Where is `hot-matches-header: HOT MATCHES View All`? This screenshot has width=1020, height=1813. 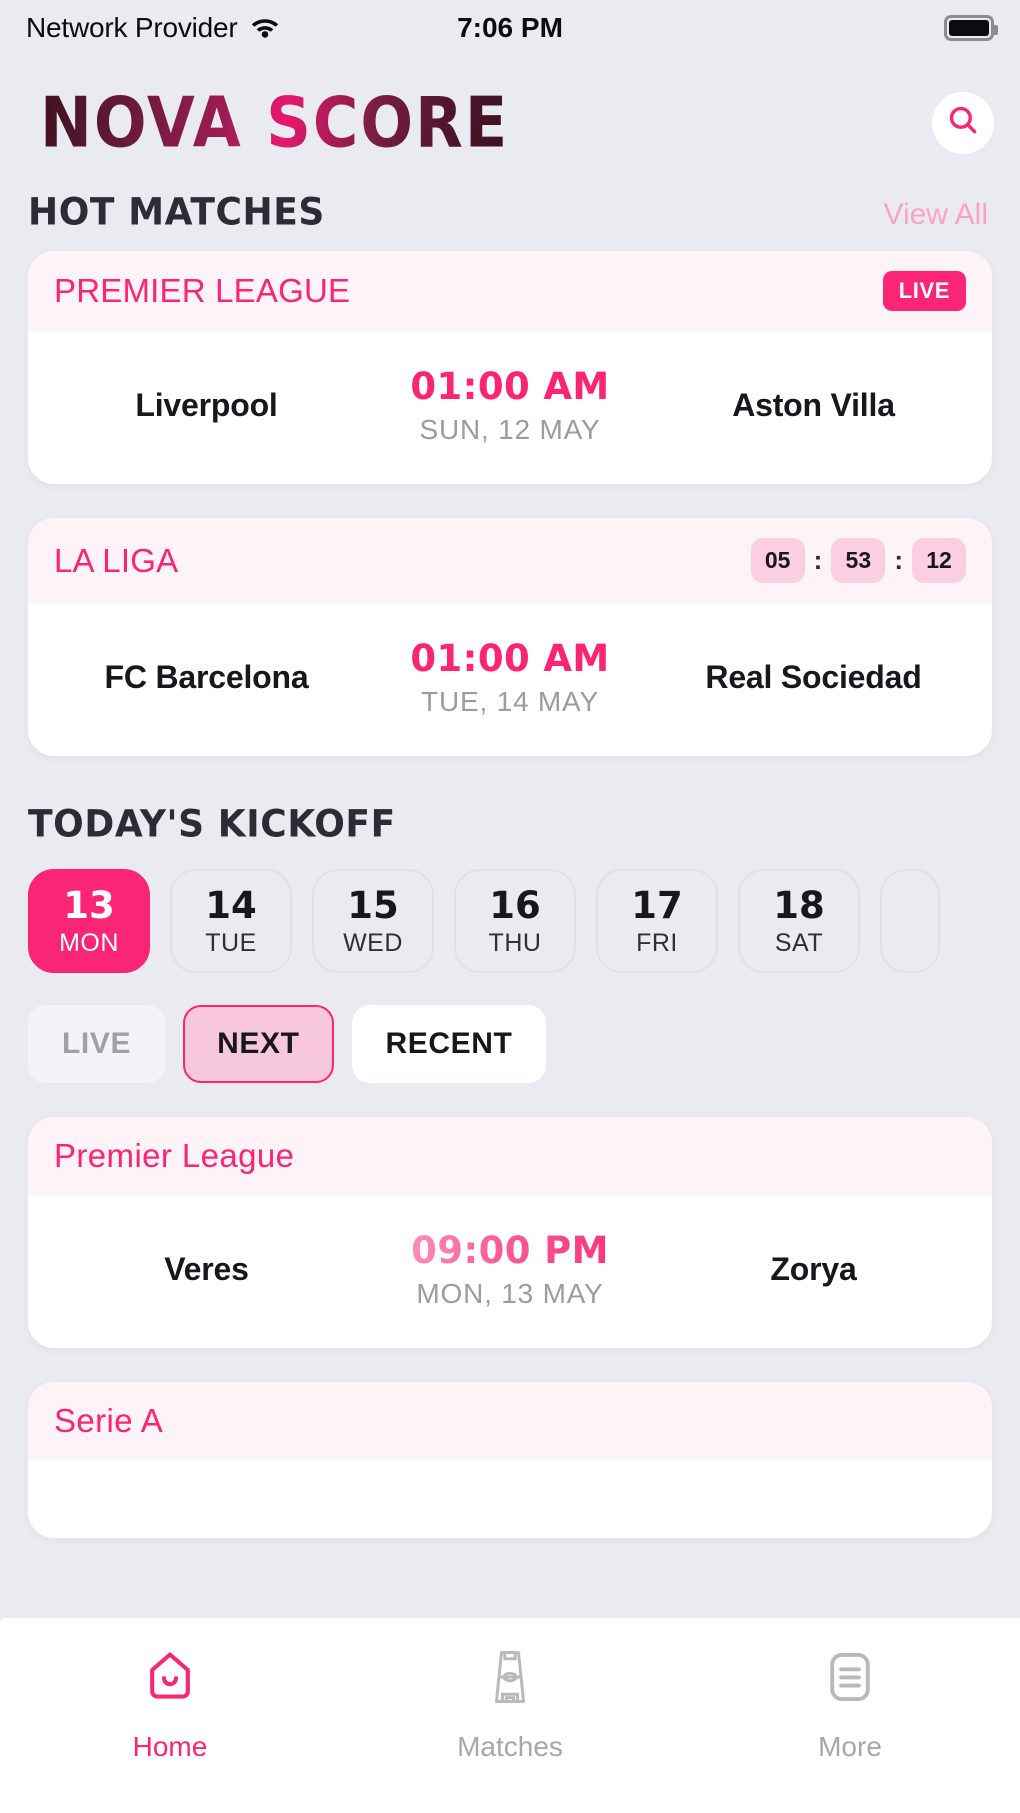 hot-matches-header: HOT MATCHES View All is located at coordinates (510, 214).